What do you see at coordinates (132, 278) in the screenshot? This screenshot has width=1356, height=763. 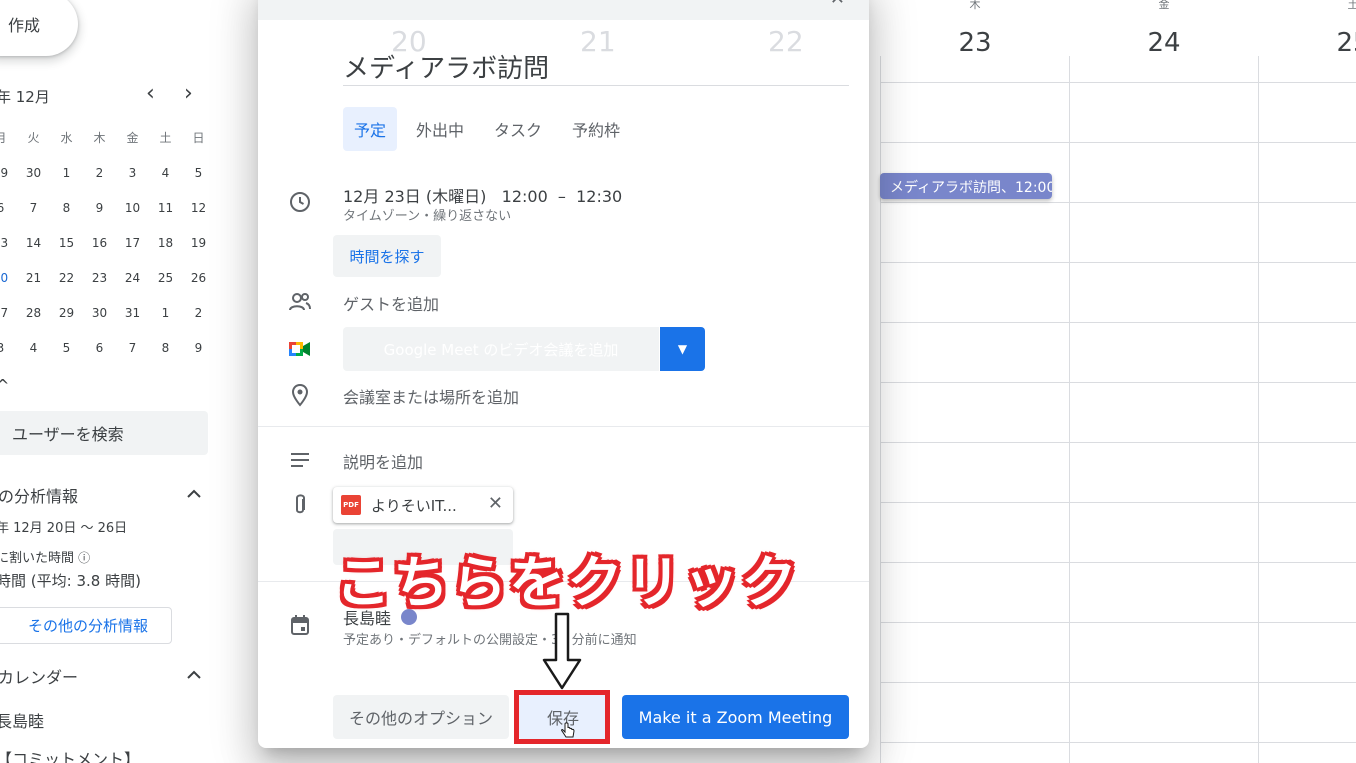 I see `mini-calendar-day: 24` at bounding box center [132, 278].